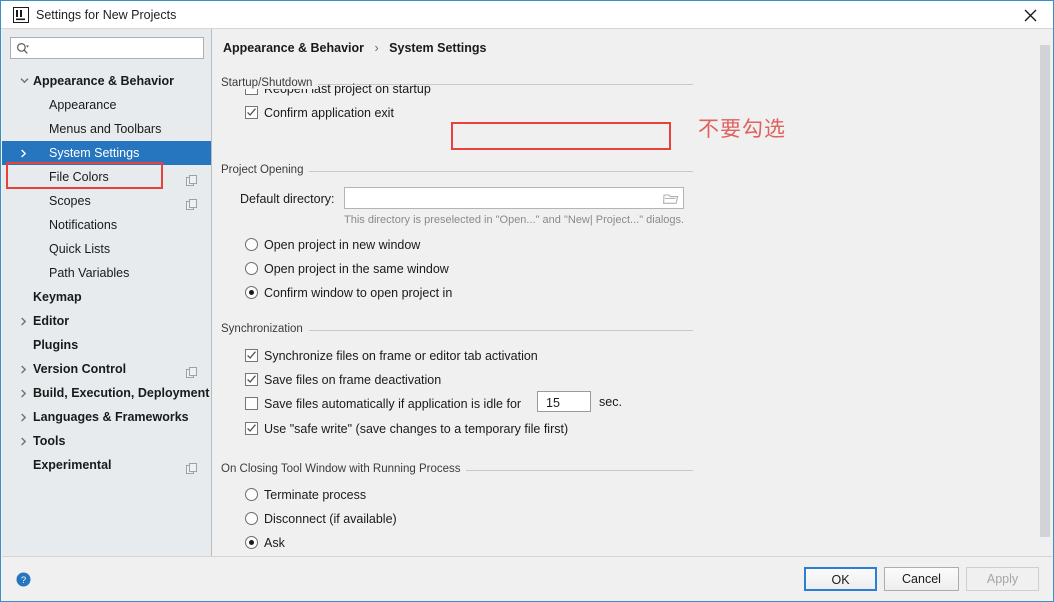  Describe the element at coordinates (287, 199) in the screenshot. I see `default-directory-label: Default directory:` at that location.